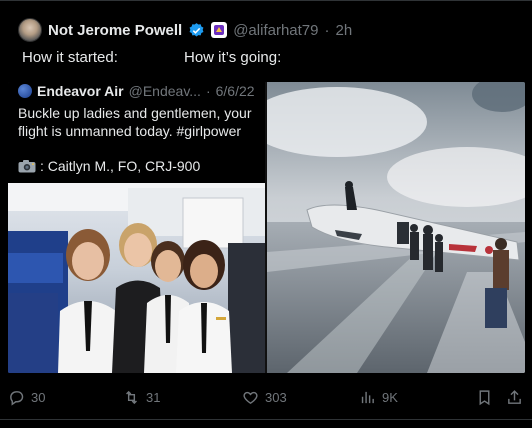  I want to click on bookmark-icon, so click(484, 397).